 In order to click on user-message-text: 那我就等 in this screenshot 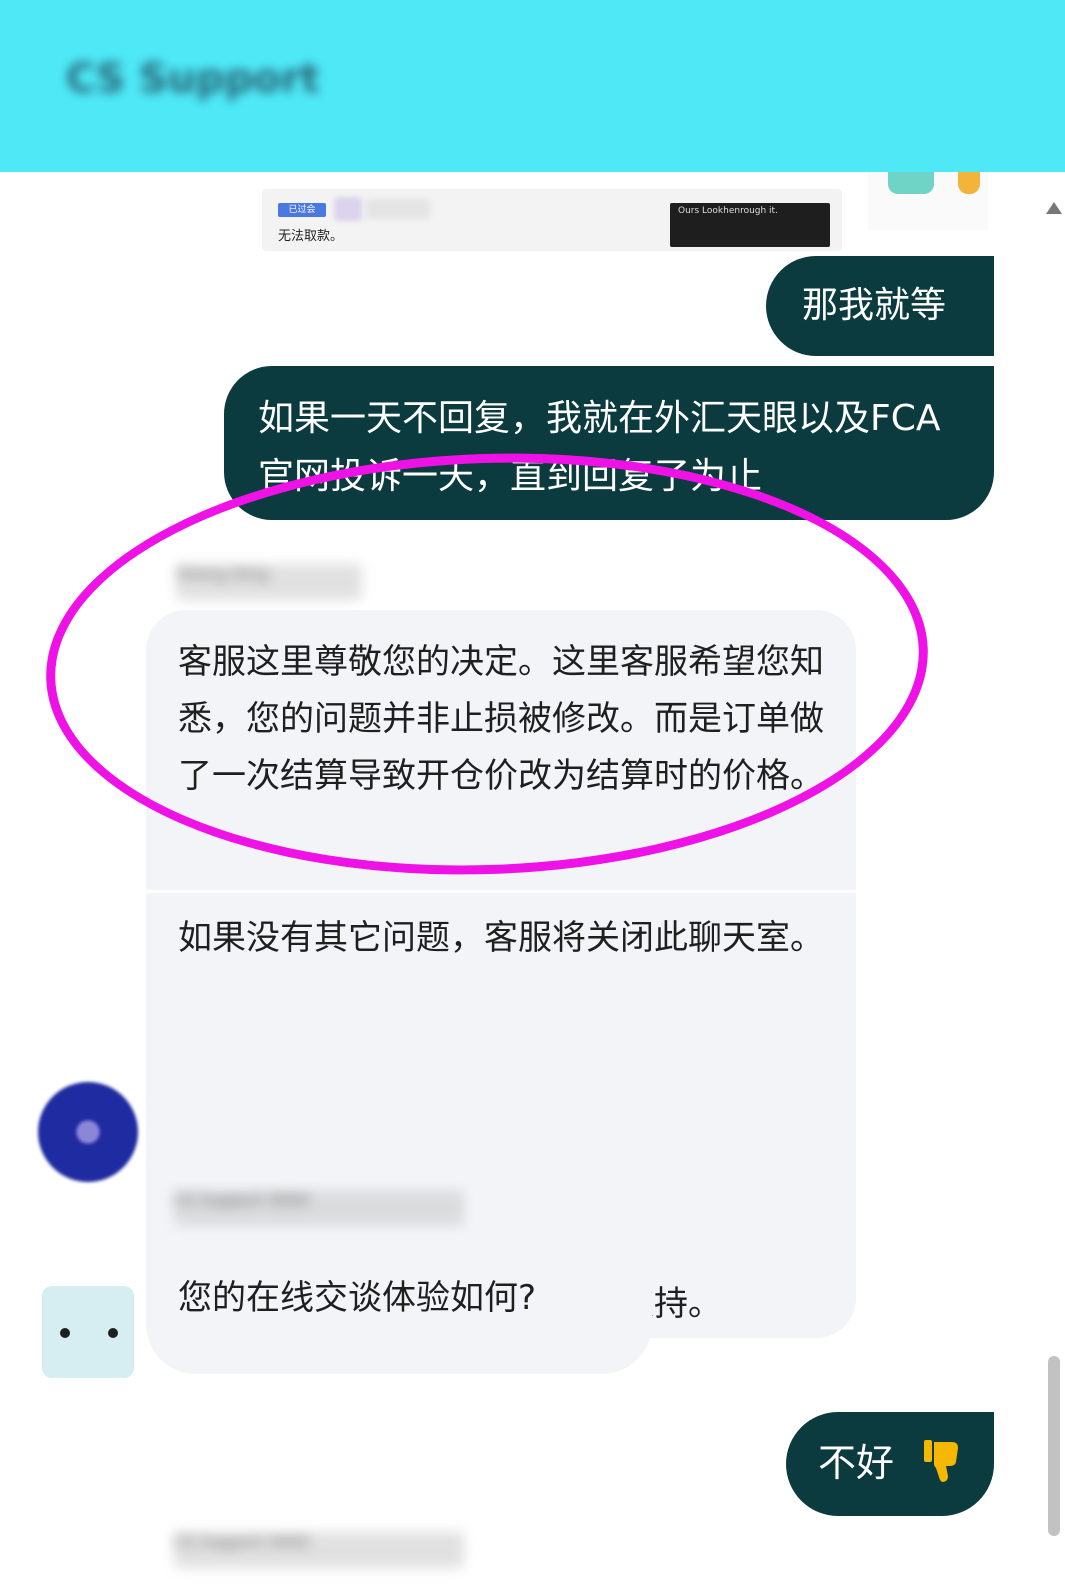, I will do `click(874, 305)`.